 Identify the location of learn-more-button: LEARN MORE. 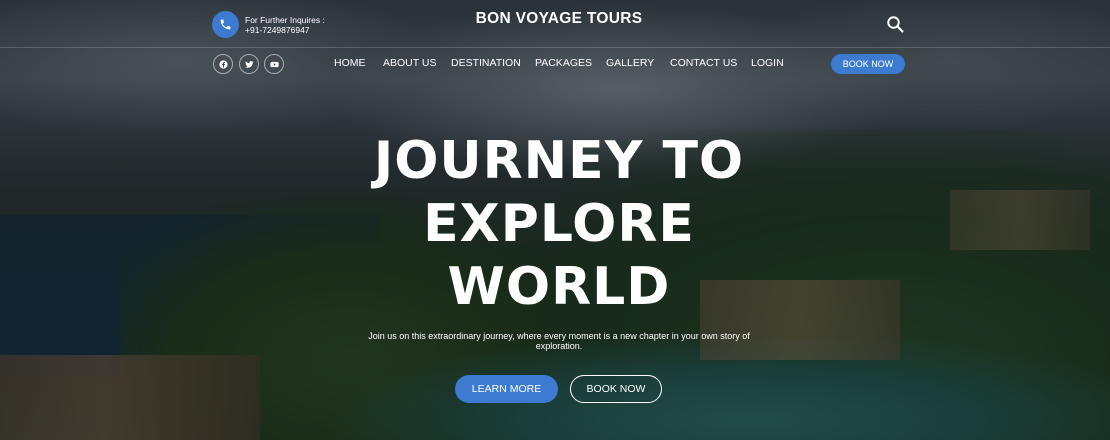
(506, 389).